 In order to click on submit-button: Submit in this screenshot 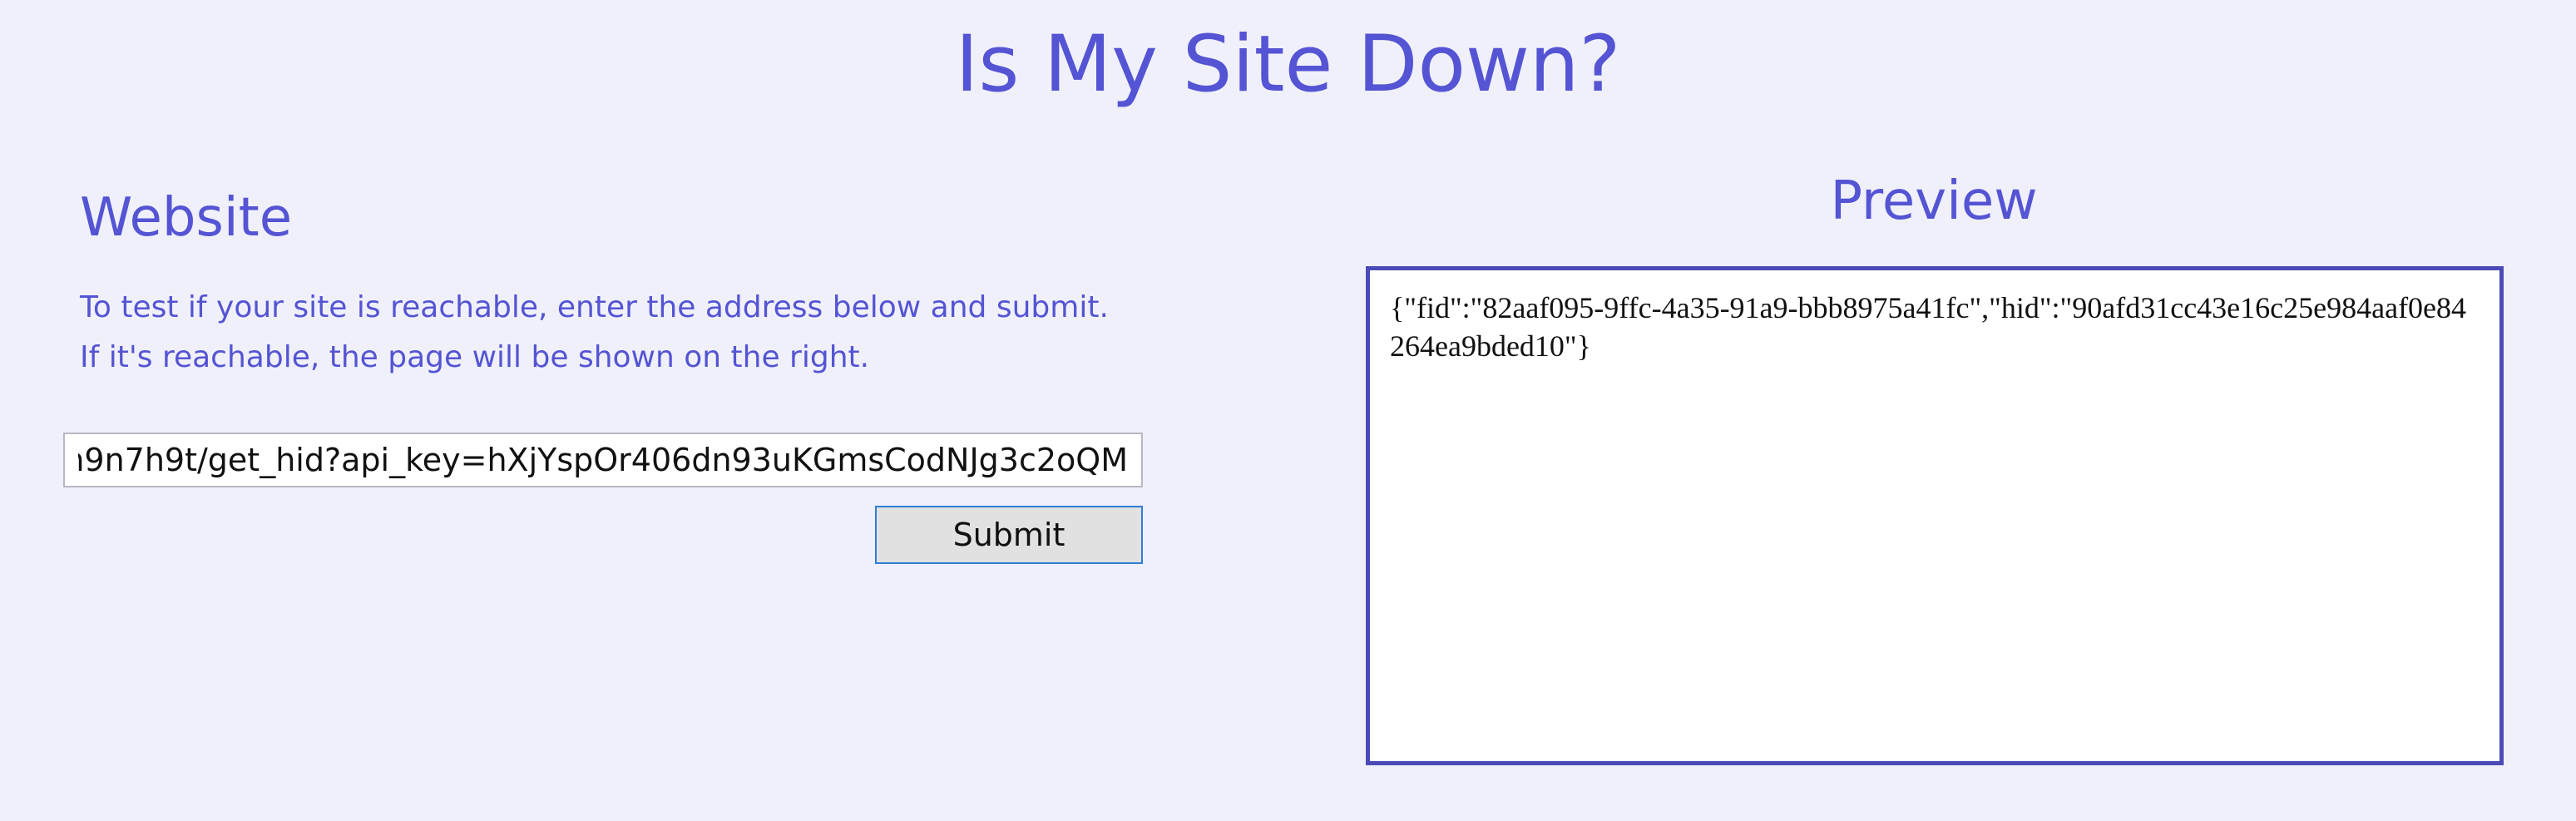, I will do `click(1009, 535)`.